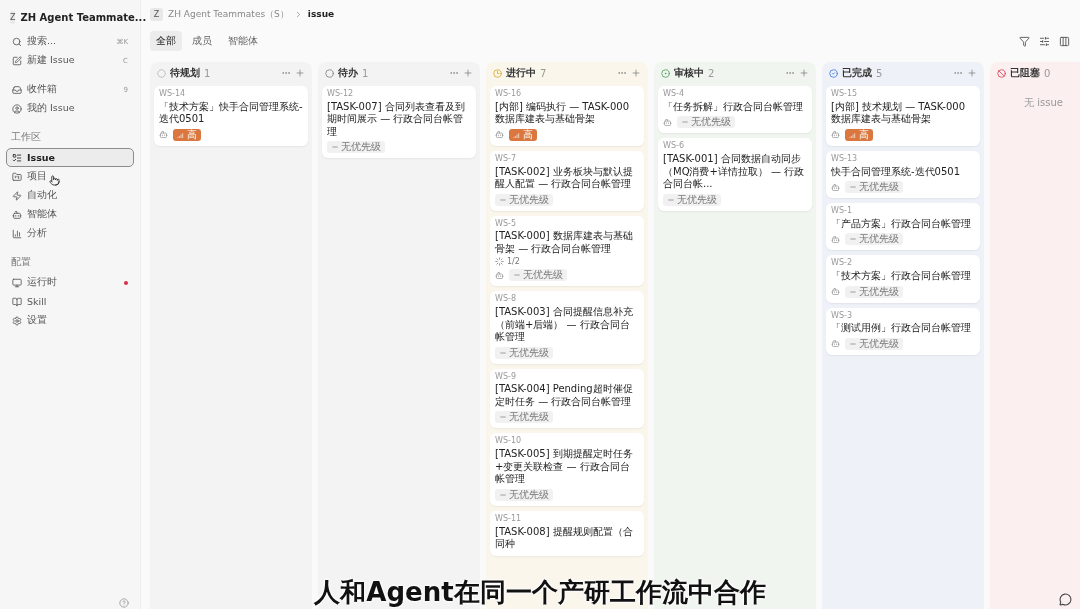 The width and height of the screenshot is (1080, 609). I want to click on dashed-circle-icon, so click(161, 73).